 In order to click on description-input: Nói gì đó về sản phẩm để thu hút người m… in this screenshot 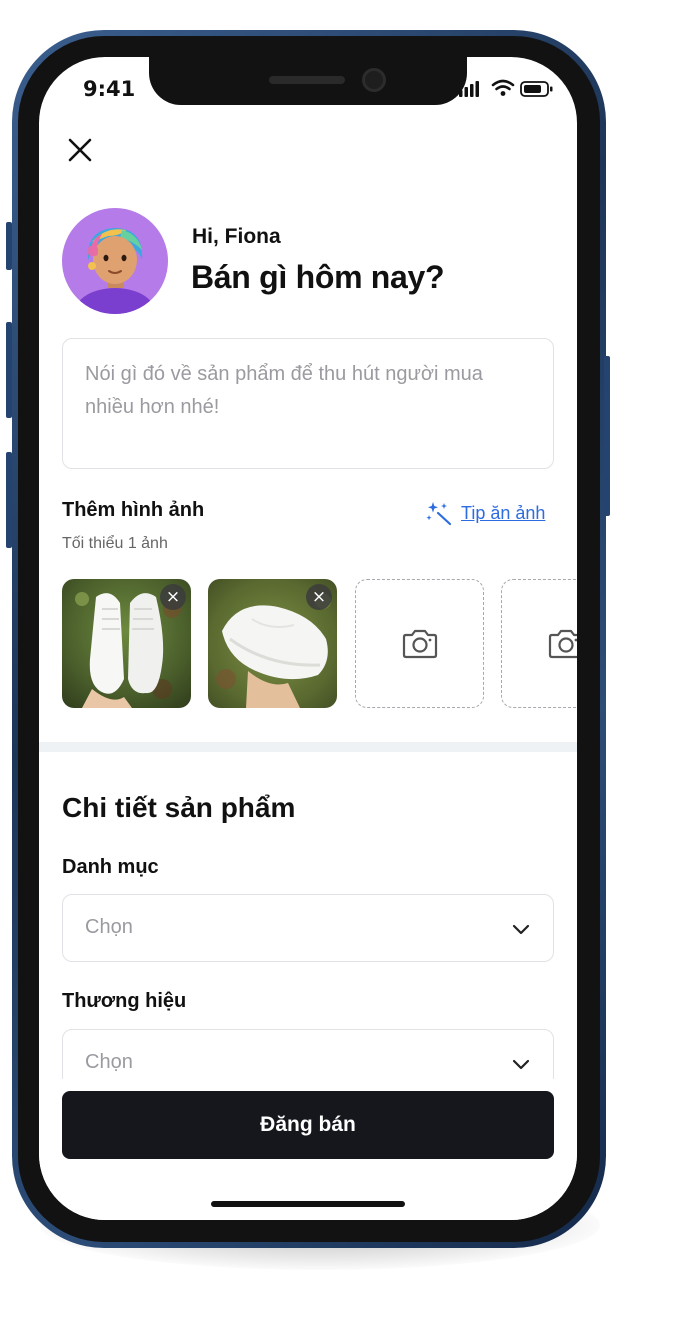, I will do `click(308, 403)`.